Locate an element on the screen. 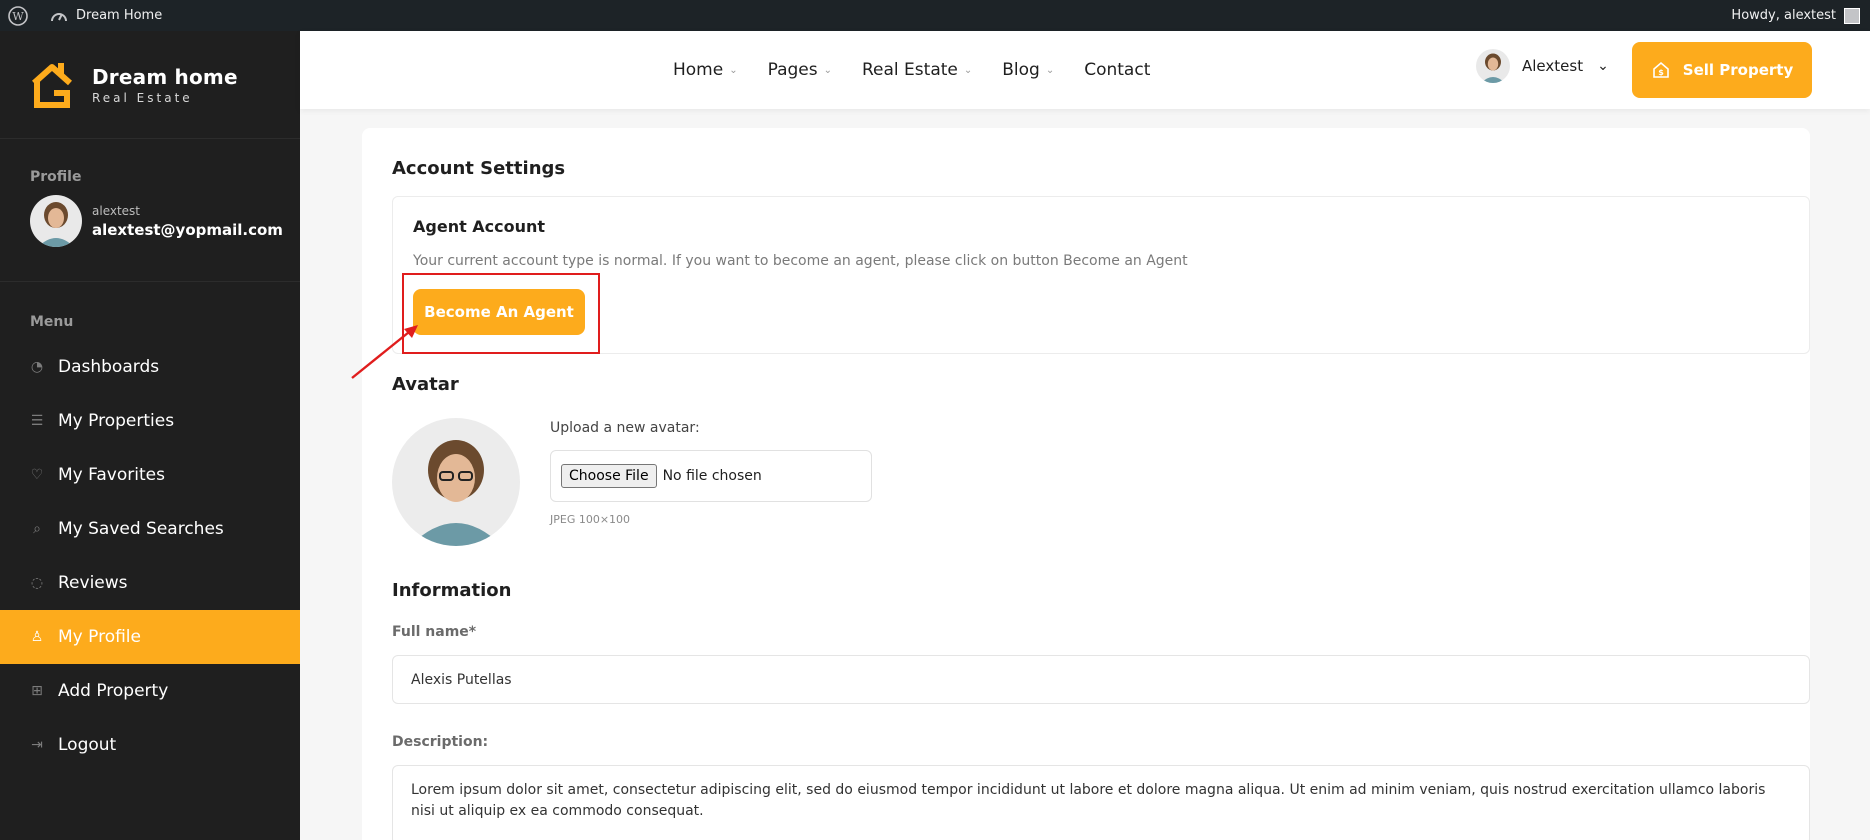 The image size is (1870, 840). full-name-input: Alexis Putellas is located at coordinates (1101, 679).